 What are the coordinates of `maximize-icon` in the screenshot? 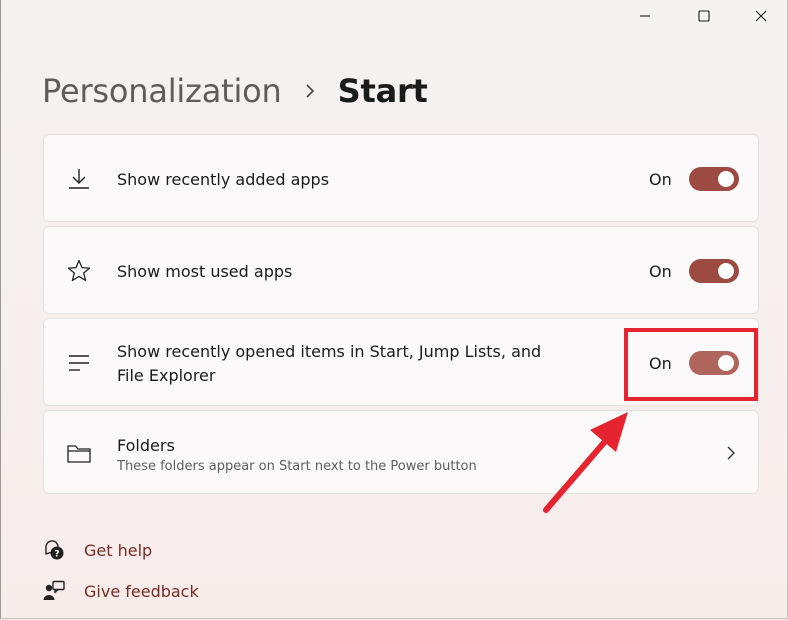 It's located at (704, 16).